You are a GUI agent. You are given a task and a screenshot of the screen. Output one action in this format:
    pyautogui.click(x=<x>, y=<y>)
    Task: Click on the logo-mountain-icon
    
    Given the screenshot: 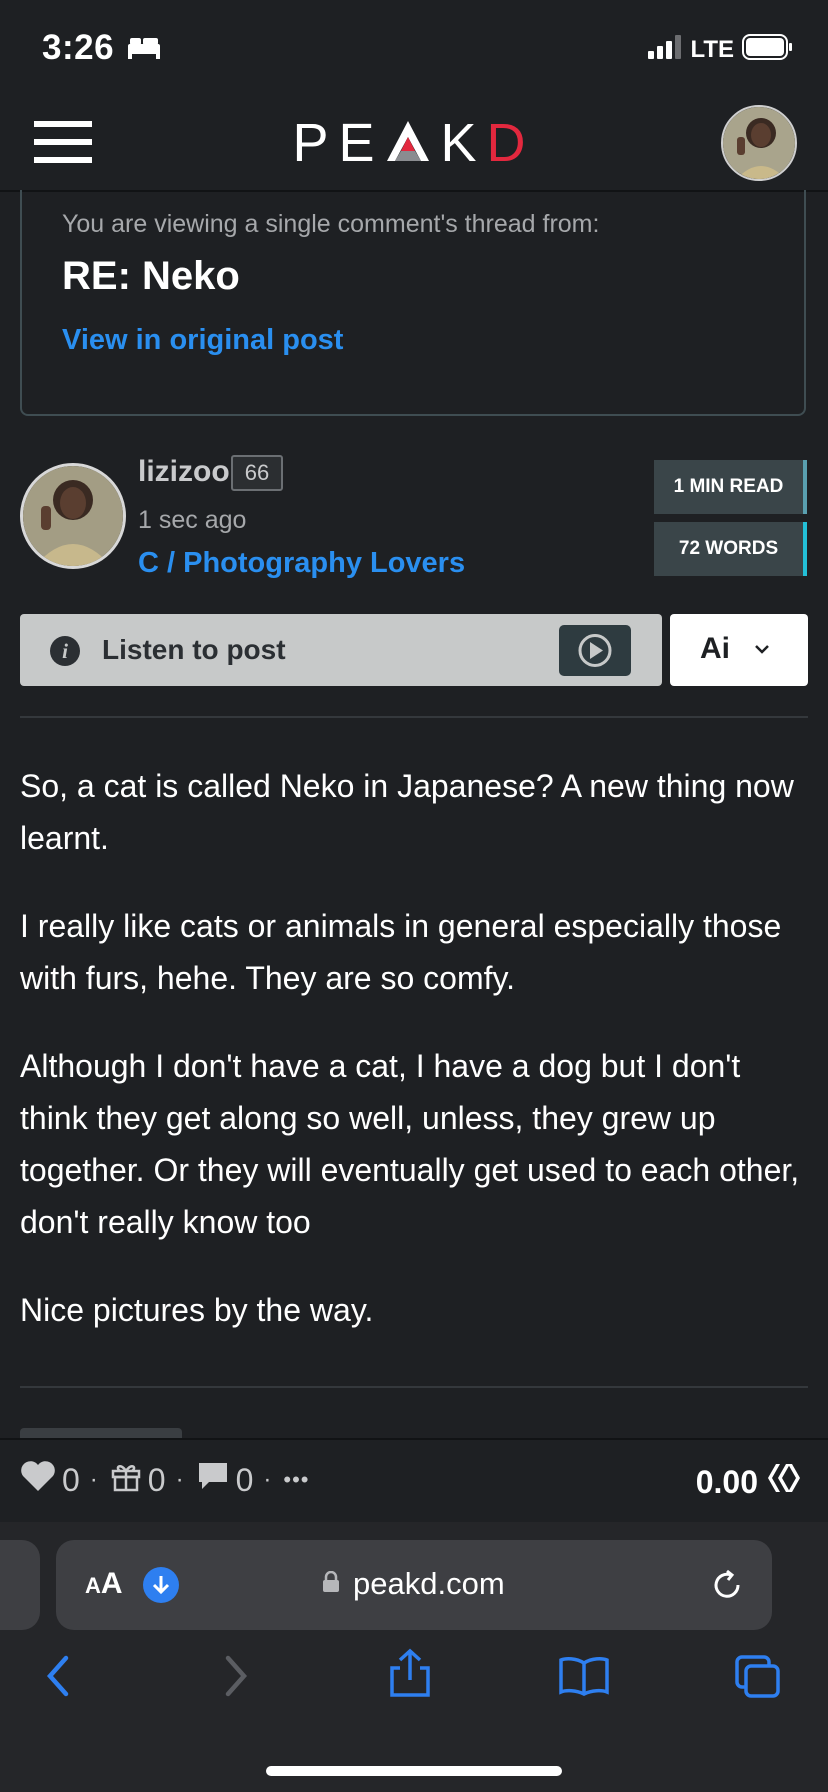 What is the action you would take?
    pyautogui.click(x=408, y=137)
    